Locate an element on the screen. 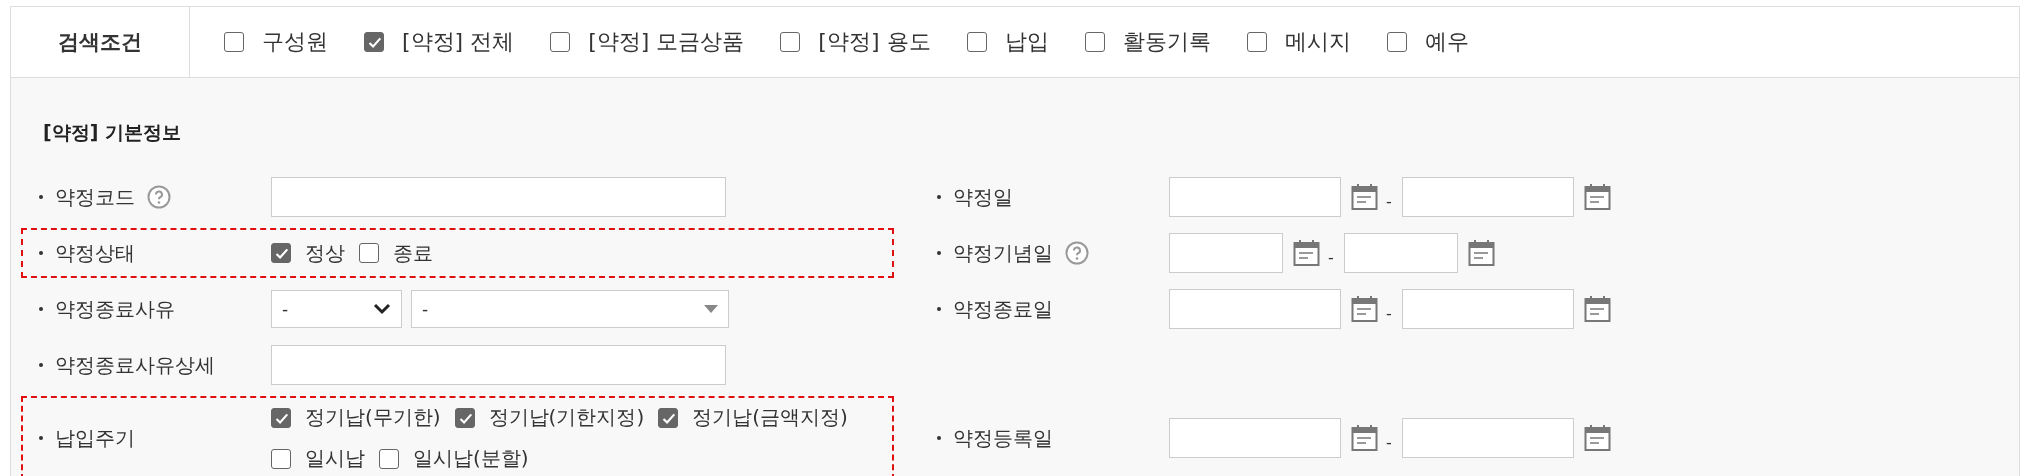  checkbox-label: 정기납(금액지정) is located at coordinates (770, 417).